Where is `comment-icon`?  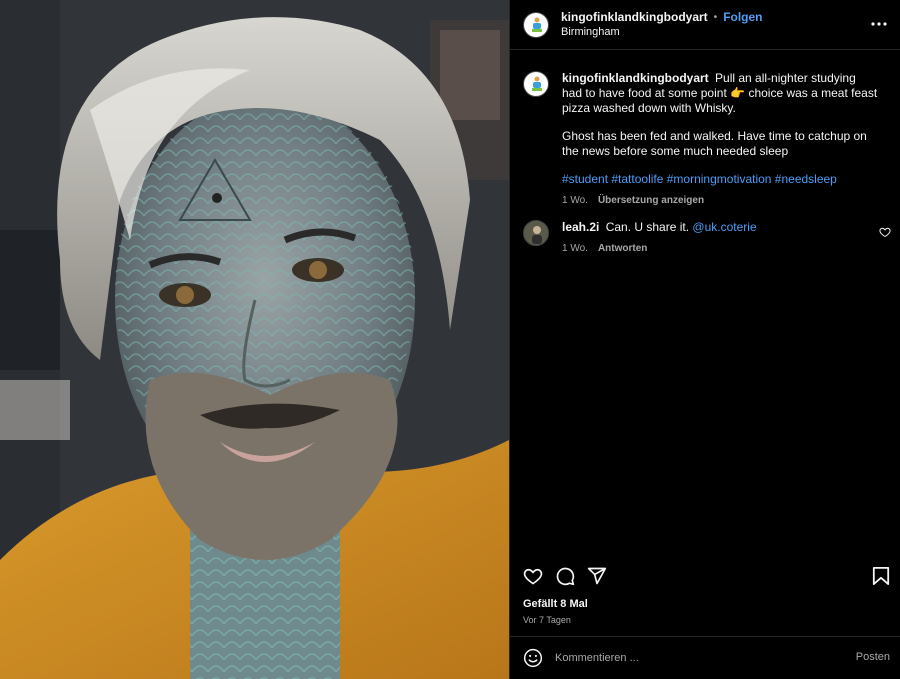 comment-icon is located at coordinates (565, 576).